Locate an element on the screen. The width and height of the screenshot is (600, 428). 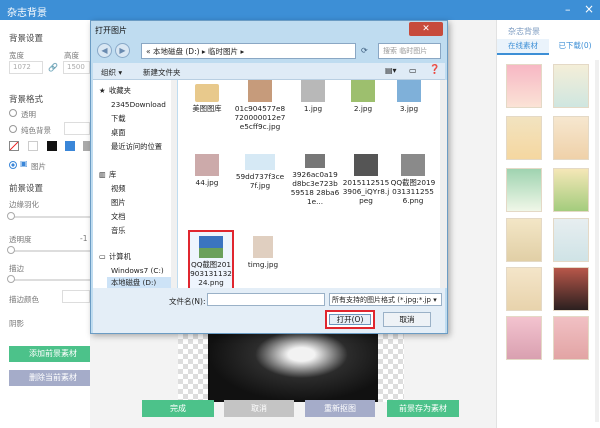
add-fg-button: 添加前景素材 is located at coordinates (53, 354).